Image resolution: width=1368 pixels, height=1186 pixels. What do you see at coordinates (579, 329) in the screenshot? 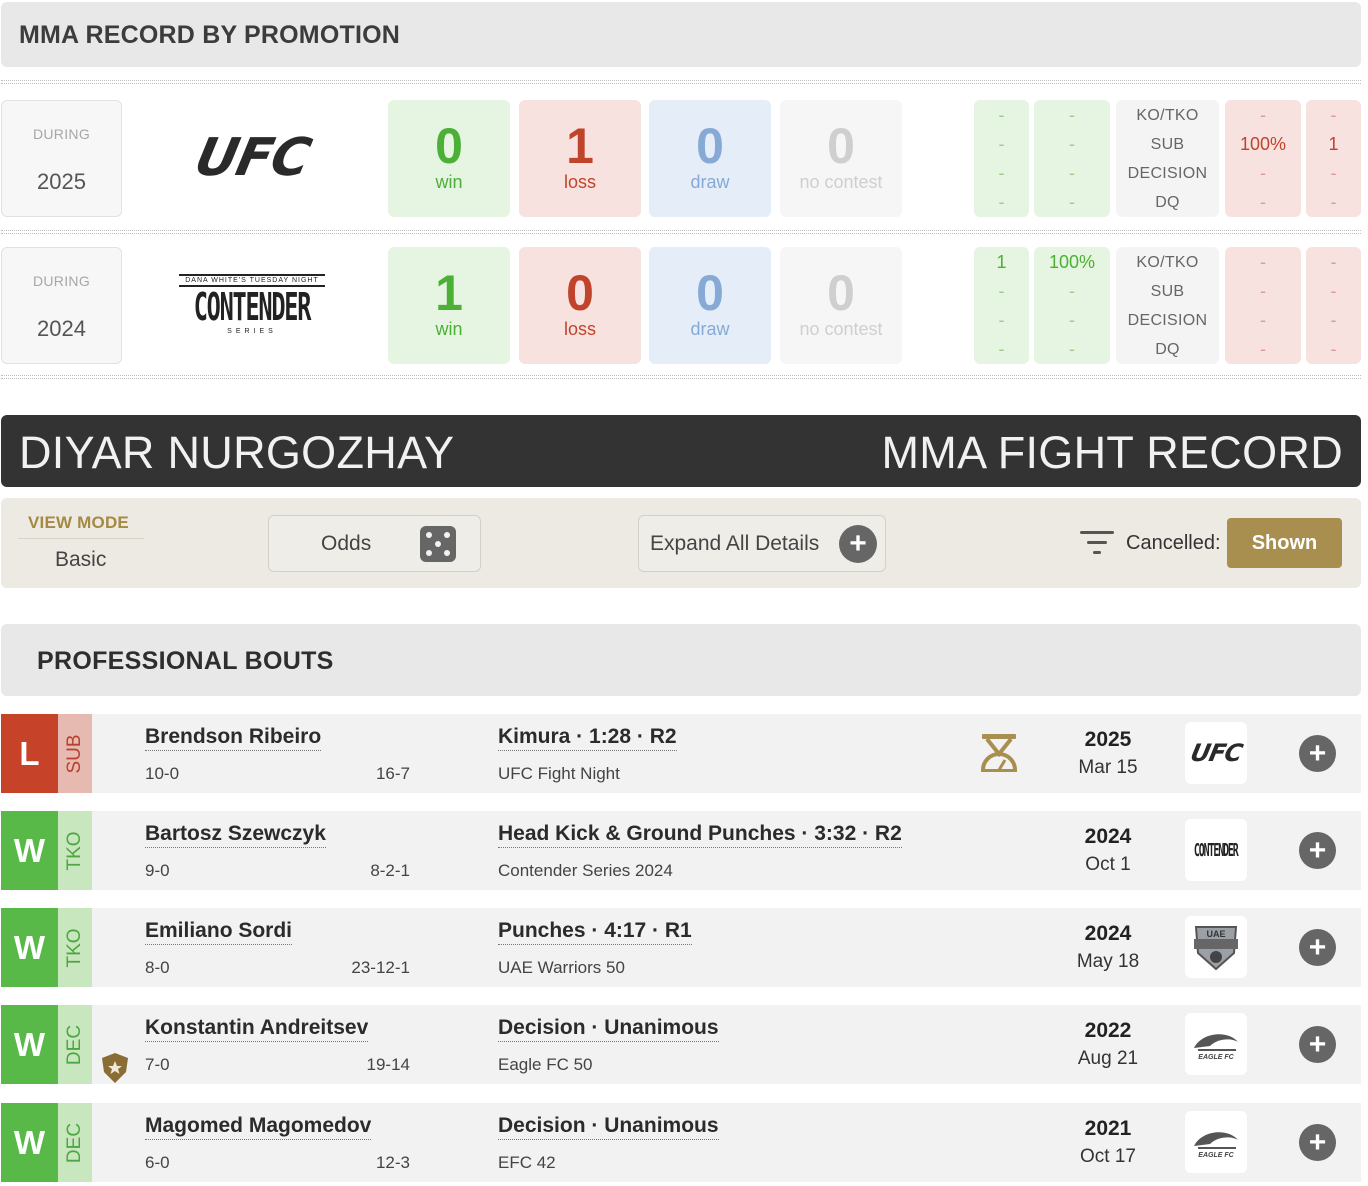
I see `loss-label: loss` at bounding box center [579, 329].